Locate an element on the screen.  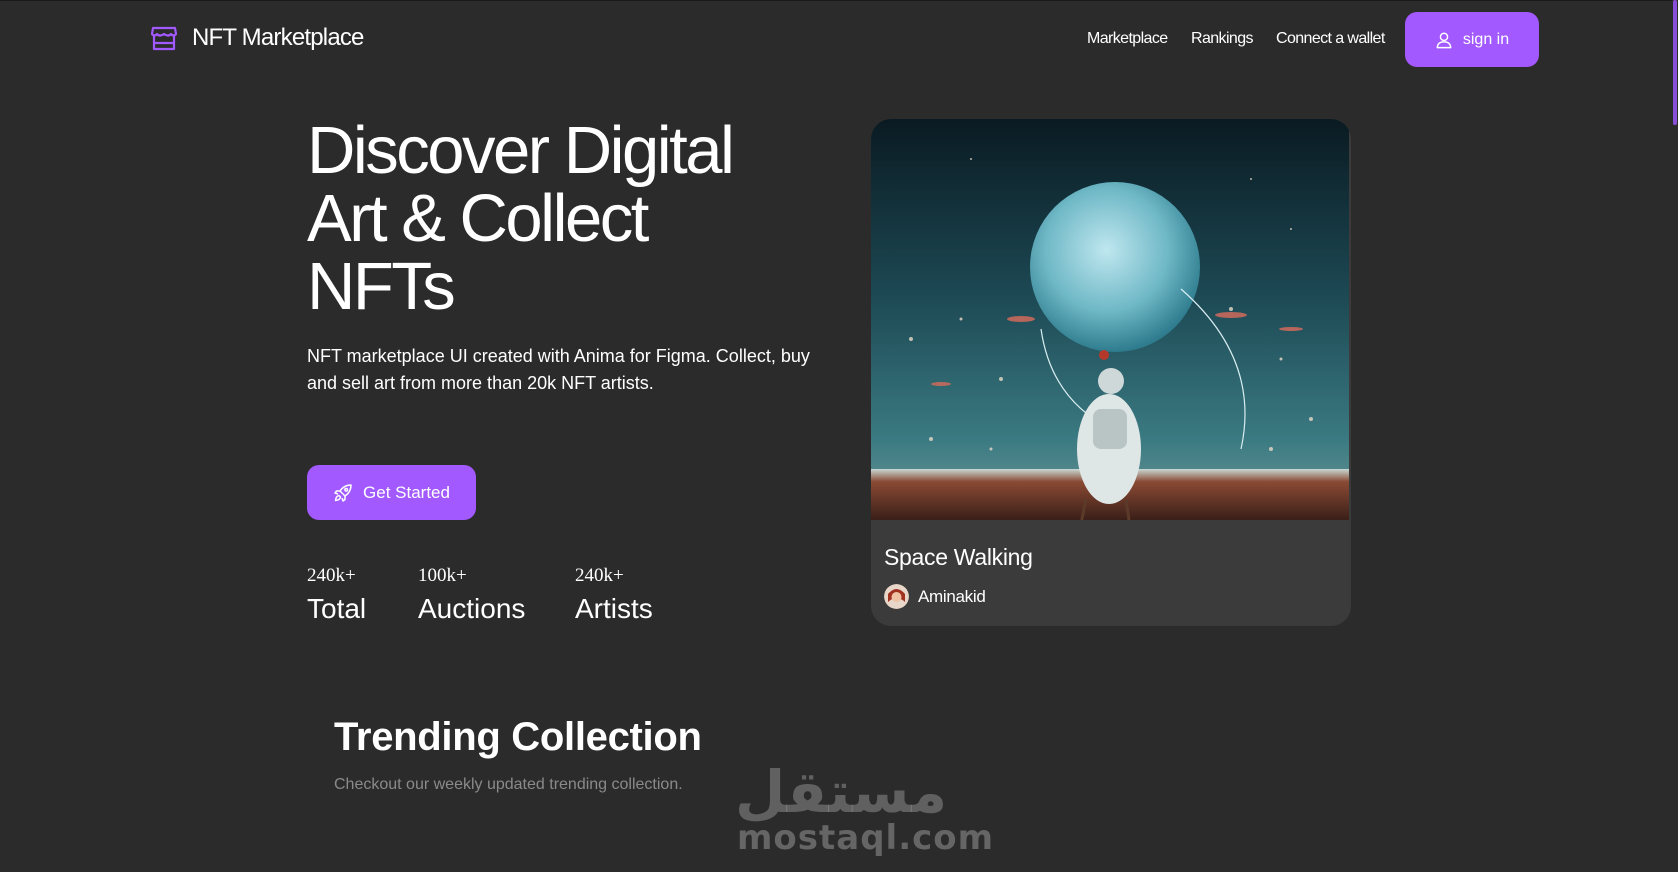
stat-value: 100k+ is located at coordinates (442, 575).